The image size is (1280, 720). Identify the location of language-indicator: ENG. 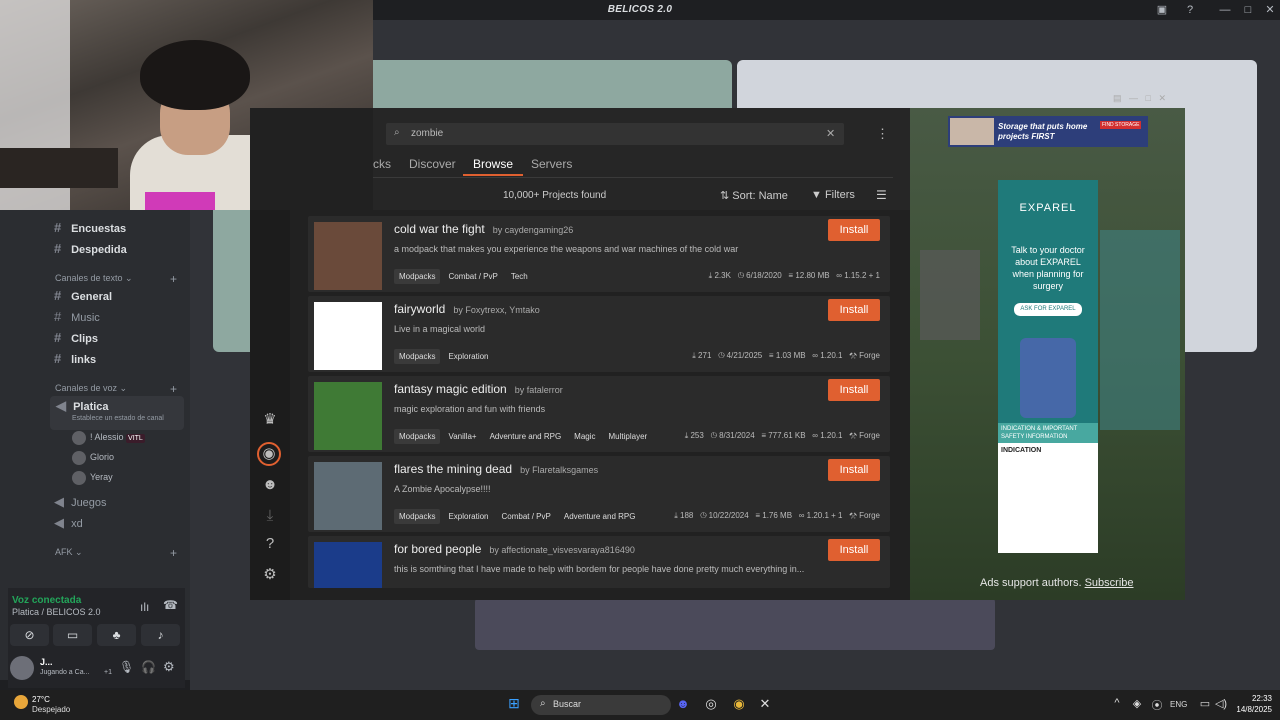
(1178, 704).